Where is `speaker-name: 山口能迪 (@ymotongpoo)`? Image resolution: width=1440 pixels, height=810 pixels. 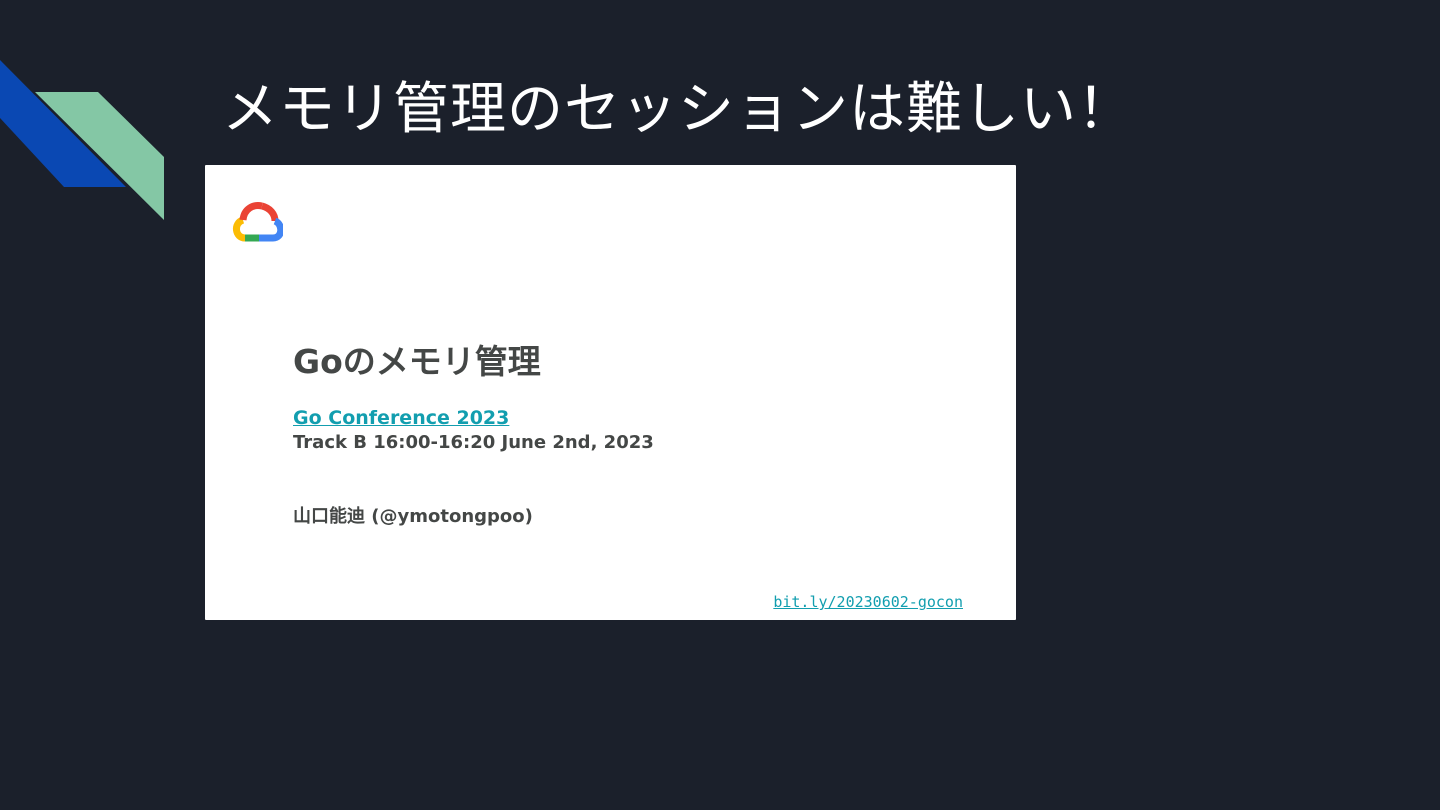
speaker-name: 山口能迪 (@ymotongpoo) is located at coordinates (413, 516).